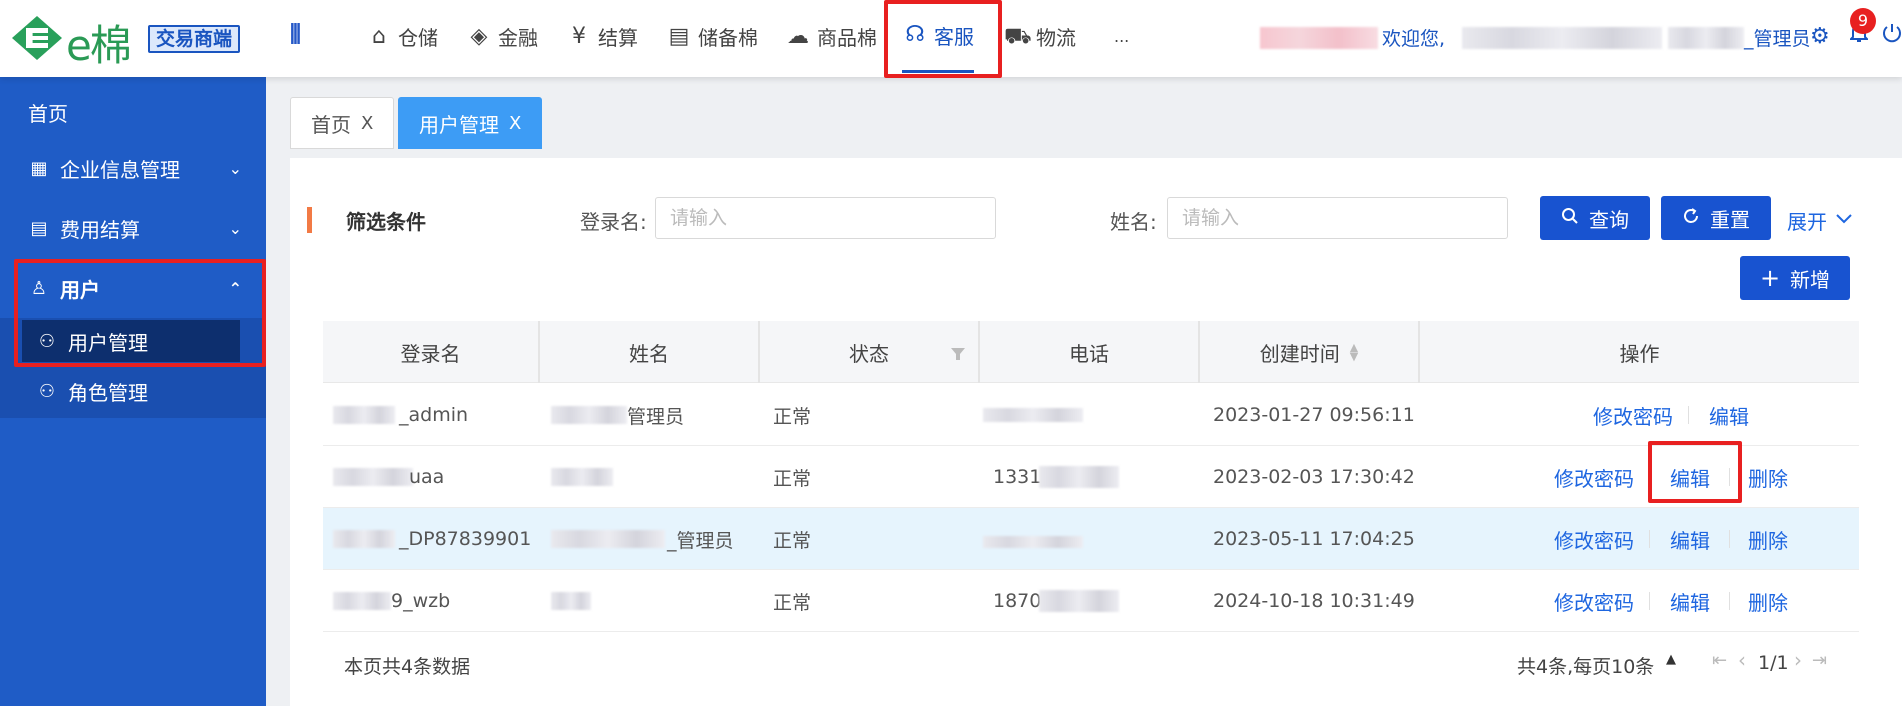 The width and height of the screenshot is (1902, 706). What do you see at coordinates (309, 220) in the screenshot?
I see `filter-accent-bar` at bounding box center [309, 220].